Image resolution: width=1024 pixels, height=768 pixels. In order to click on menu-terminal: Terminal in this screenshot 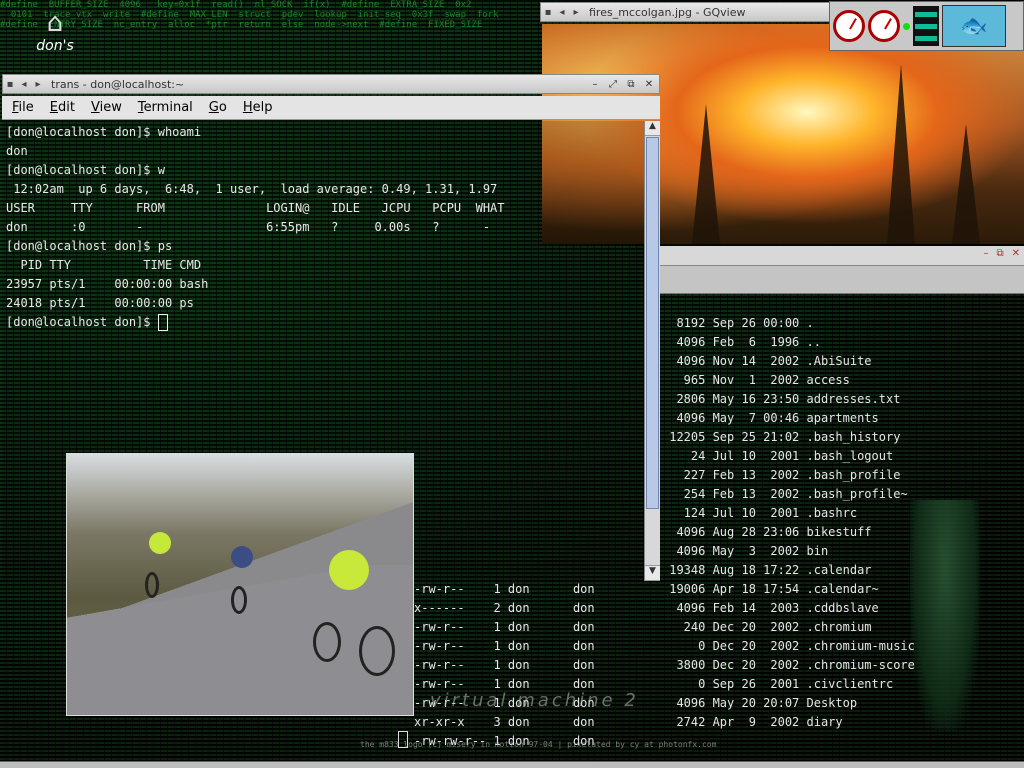, I will do `click(165, 107)`.